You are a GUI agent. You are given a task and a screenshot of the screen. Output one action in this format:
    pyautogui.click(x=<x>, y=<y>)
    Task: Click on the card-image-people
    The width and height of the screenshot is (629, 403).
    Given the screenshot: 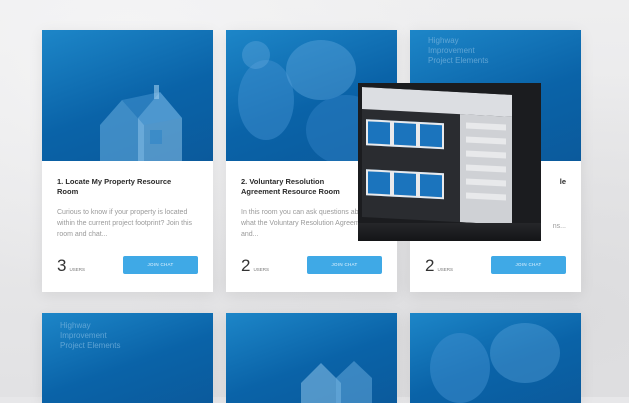 What is the action you would take?
    pyautogui.click(x=495, y=358)
    